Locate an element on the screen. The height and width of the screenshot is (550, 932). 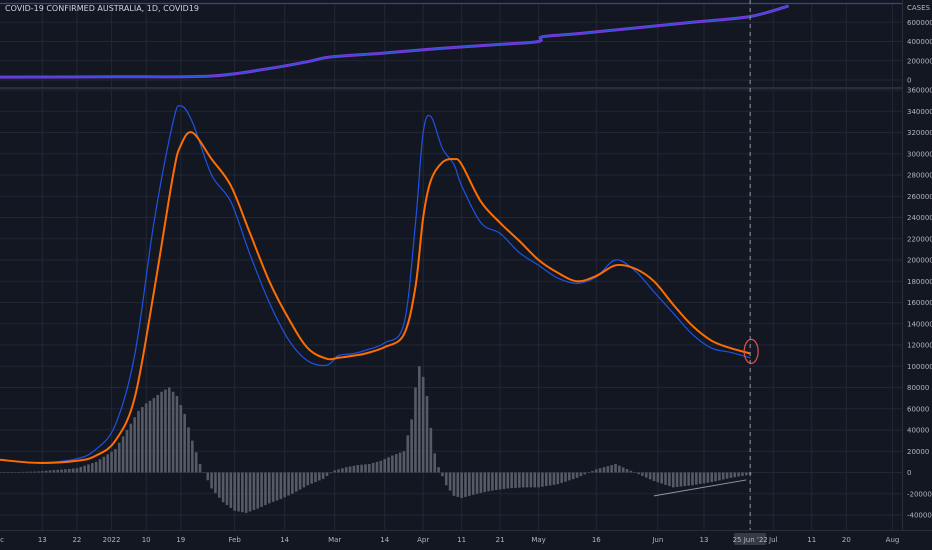
x-tick-label: 19 is located at coordinates (180, 540).